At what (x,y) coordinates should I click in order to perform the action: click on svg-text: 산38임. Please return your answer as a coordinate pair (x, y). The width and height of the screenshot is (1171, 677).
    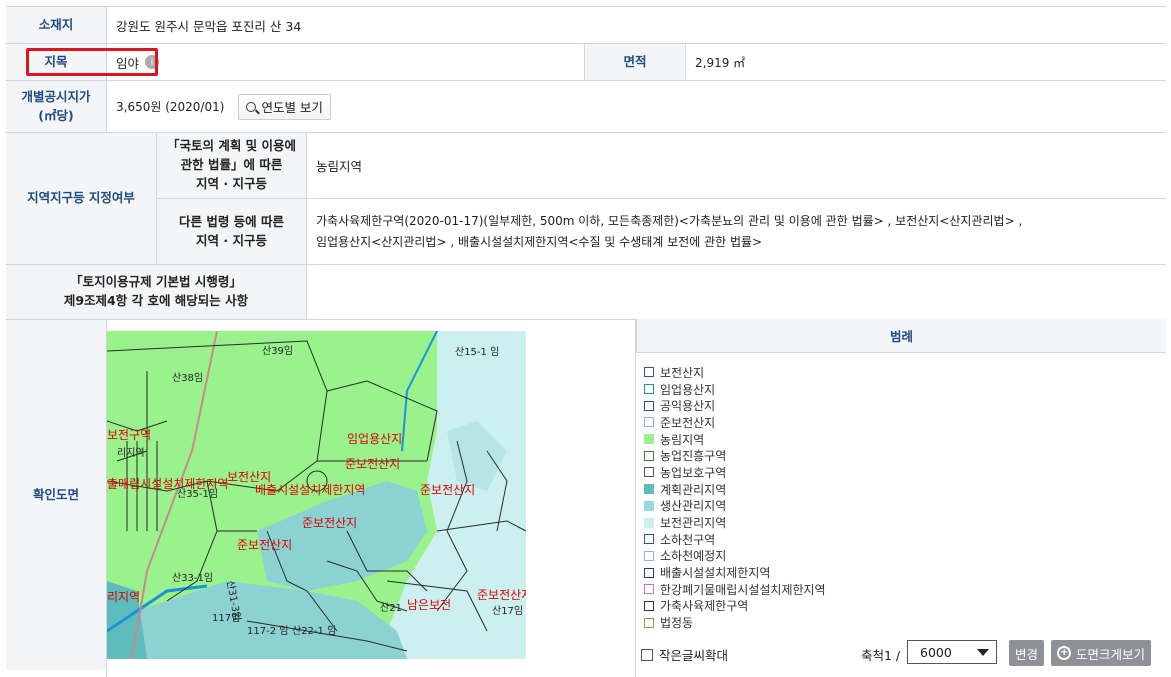
    Looking at the image, I should click on (187, 377).